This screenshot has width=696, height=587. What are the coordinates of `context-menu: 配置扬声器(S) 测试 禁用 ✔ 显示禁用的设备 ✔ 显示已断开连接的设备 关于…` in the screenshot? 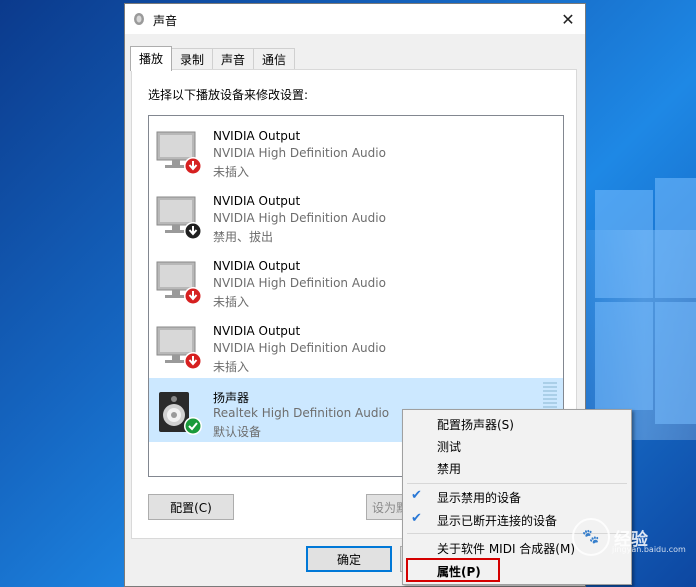 It's located at (517, 497).